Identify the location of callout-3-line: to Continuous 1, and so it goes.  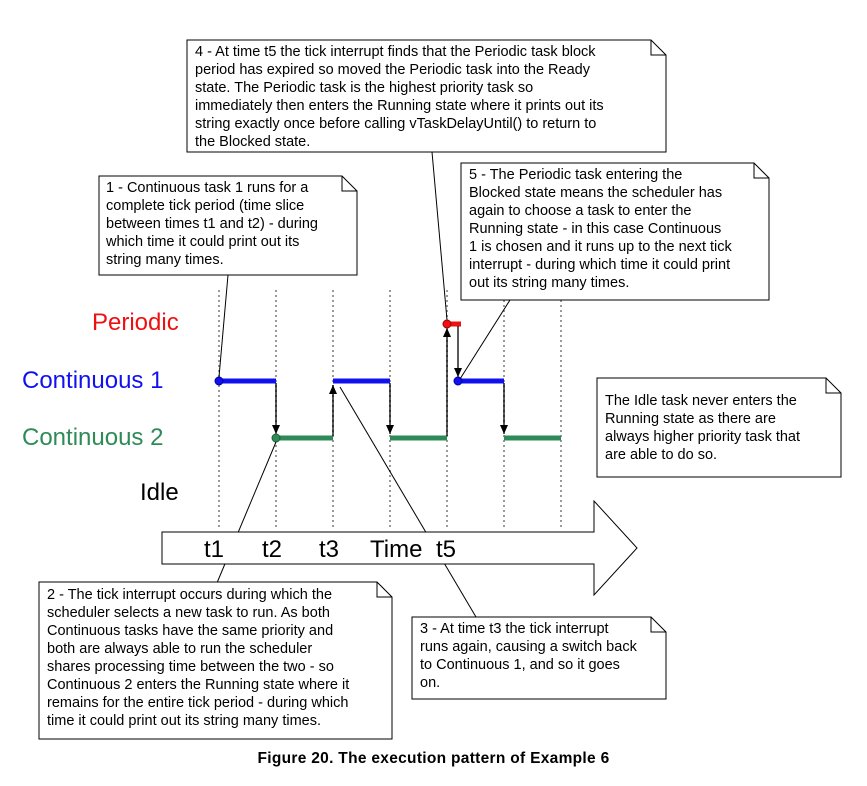
(520, 665).